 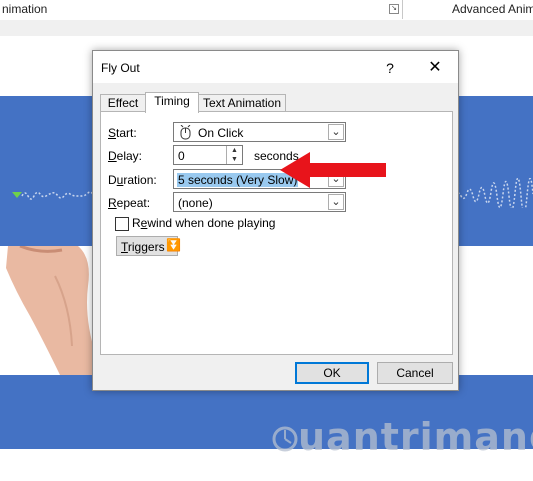 I want to click on delay-label: Delay:, so click(x=125, y=156).